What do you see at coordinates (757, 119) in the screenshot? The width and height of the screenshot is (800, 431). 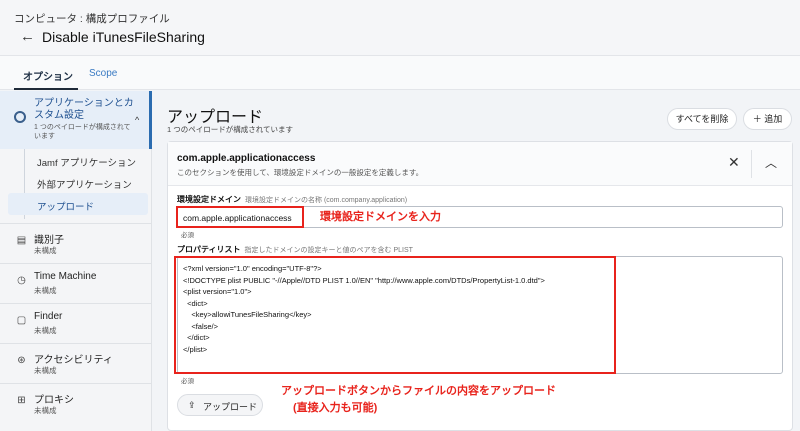 I see `plus-icon: ＋` at bounding box center [757, 119].